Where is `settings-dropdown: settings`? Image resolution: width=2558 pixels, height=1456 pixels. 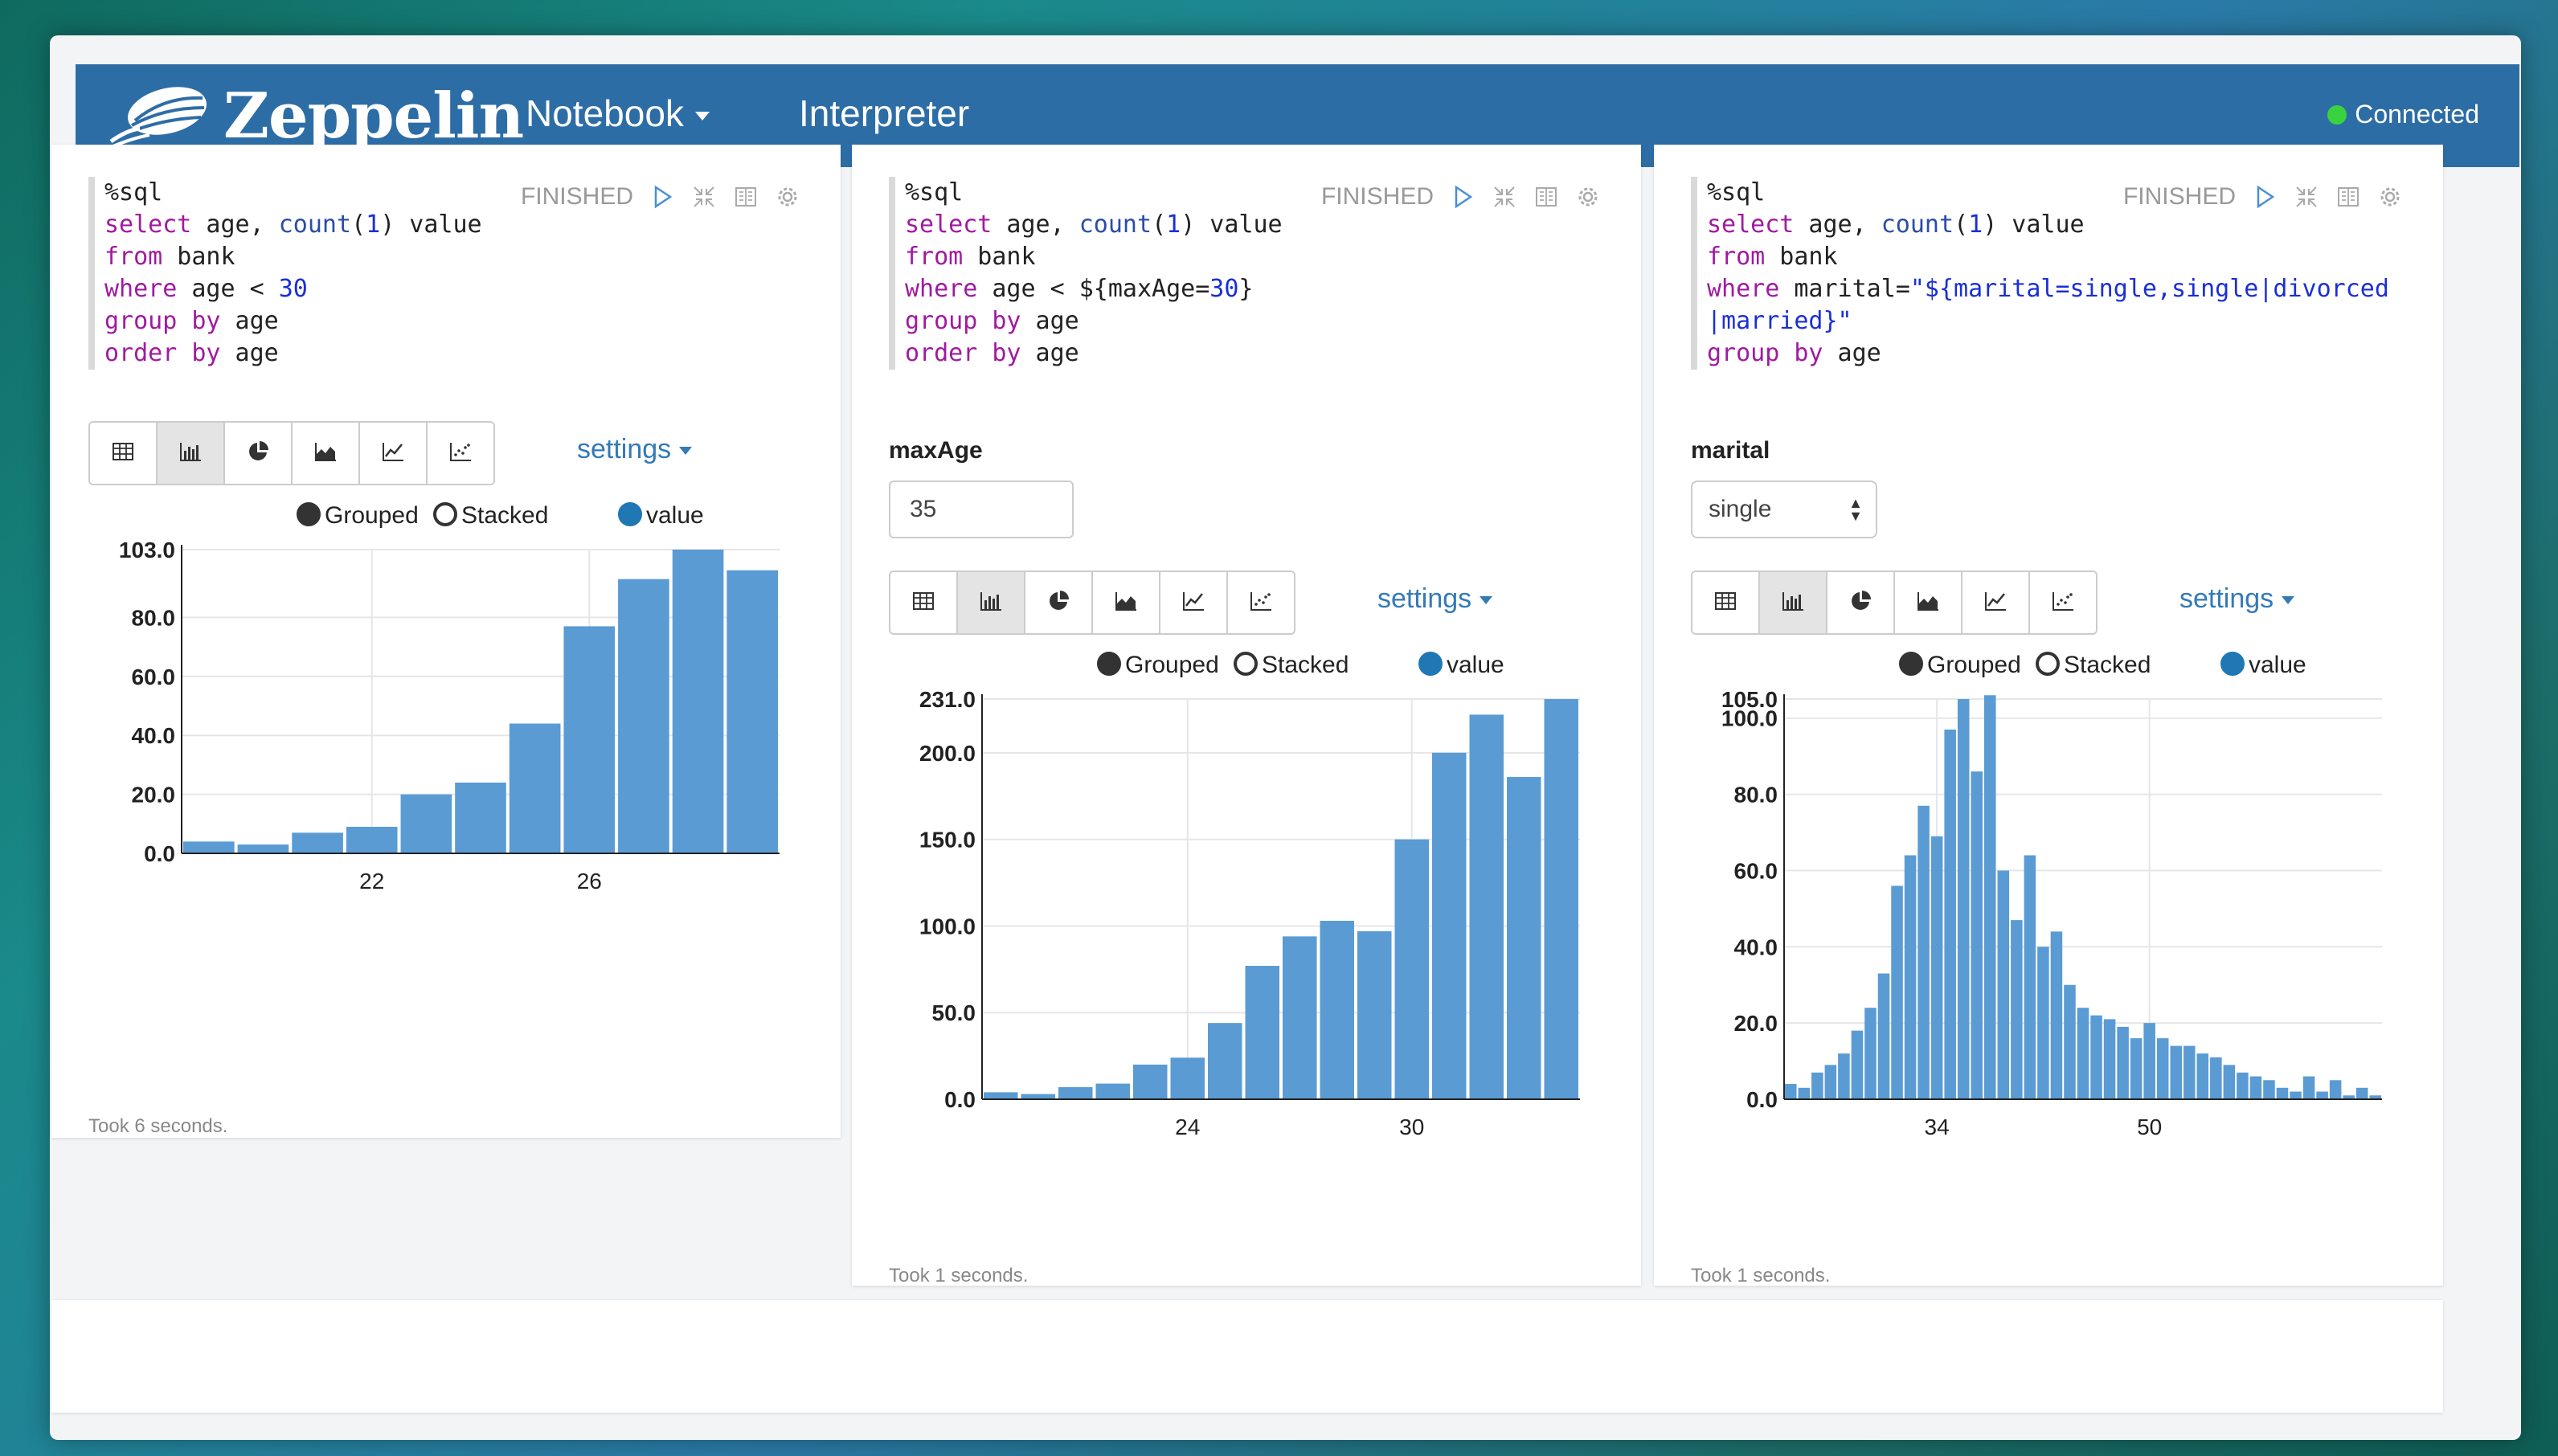
settings-dropdown: settings is located at coordinates (2237, 599).